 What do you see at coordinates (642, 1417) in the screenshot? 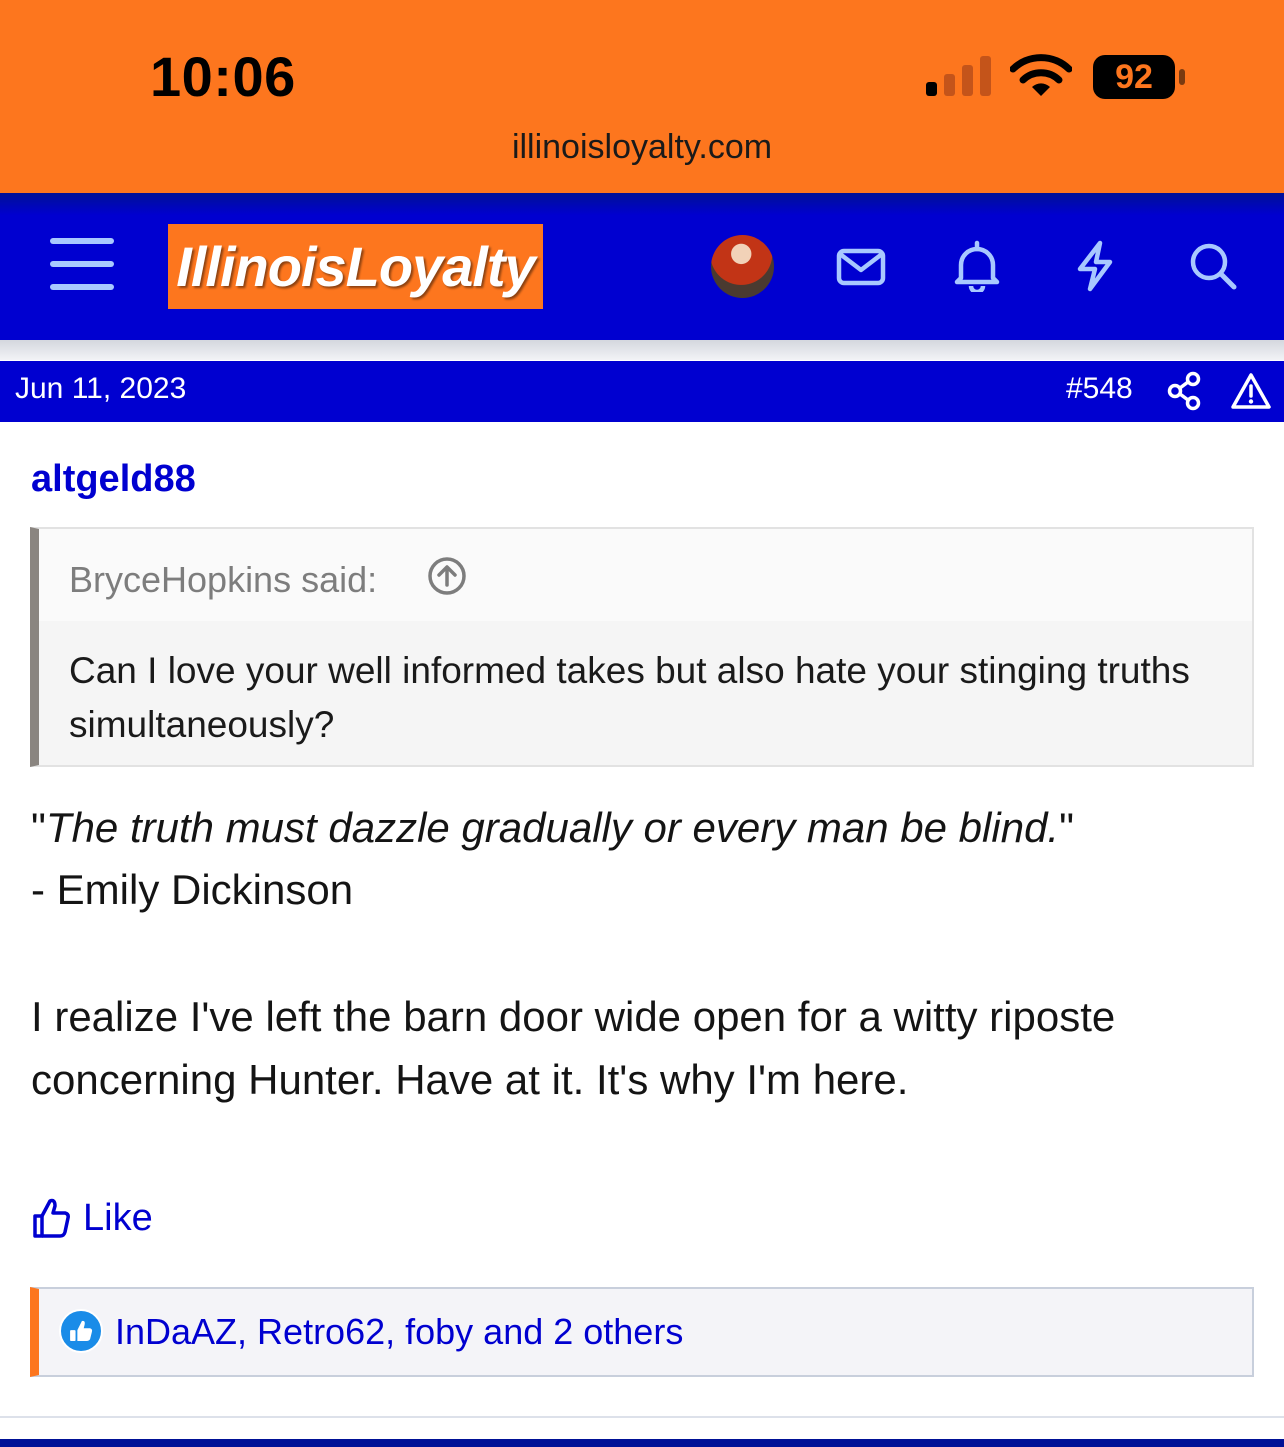
I see `post-divider` at bounding box center [642, 1417].